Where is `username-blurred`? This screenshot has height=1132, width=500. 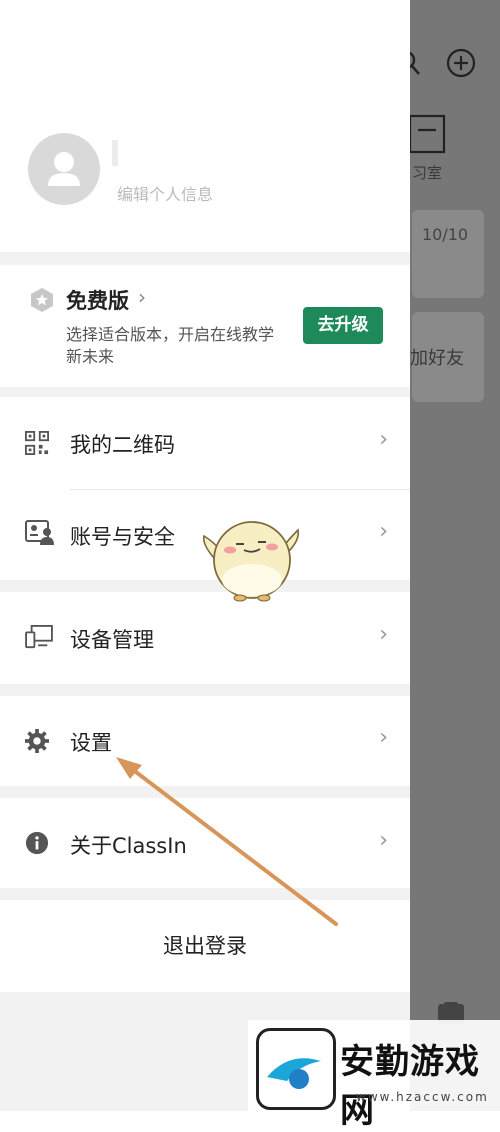 username-blurred is located at coordinates (115, 153).